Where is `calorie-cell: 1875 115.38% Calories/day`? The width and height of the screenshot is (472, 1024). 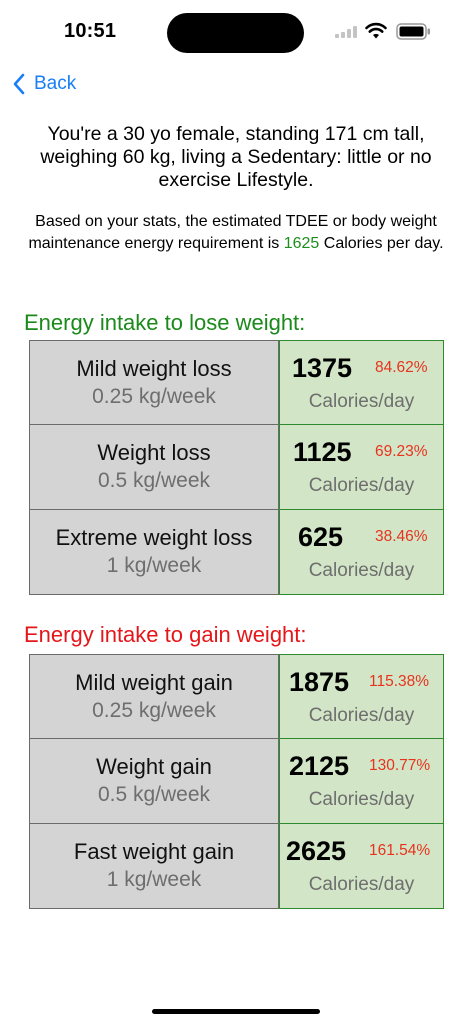 calorie-cell: 1875 115.38% Calories/day is located at coordinates (361, 696).